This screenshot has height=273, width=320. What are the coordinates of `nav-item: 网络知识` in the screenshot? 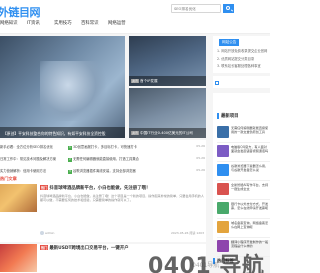 It's located at (13, 23).